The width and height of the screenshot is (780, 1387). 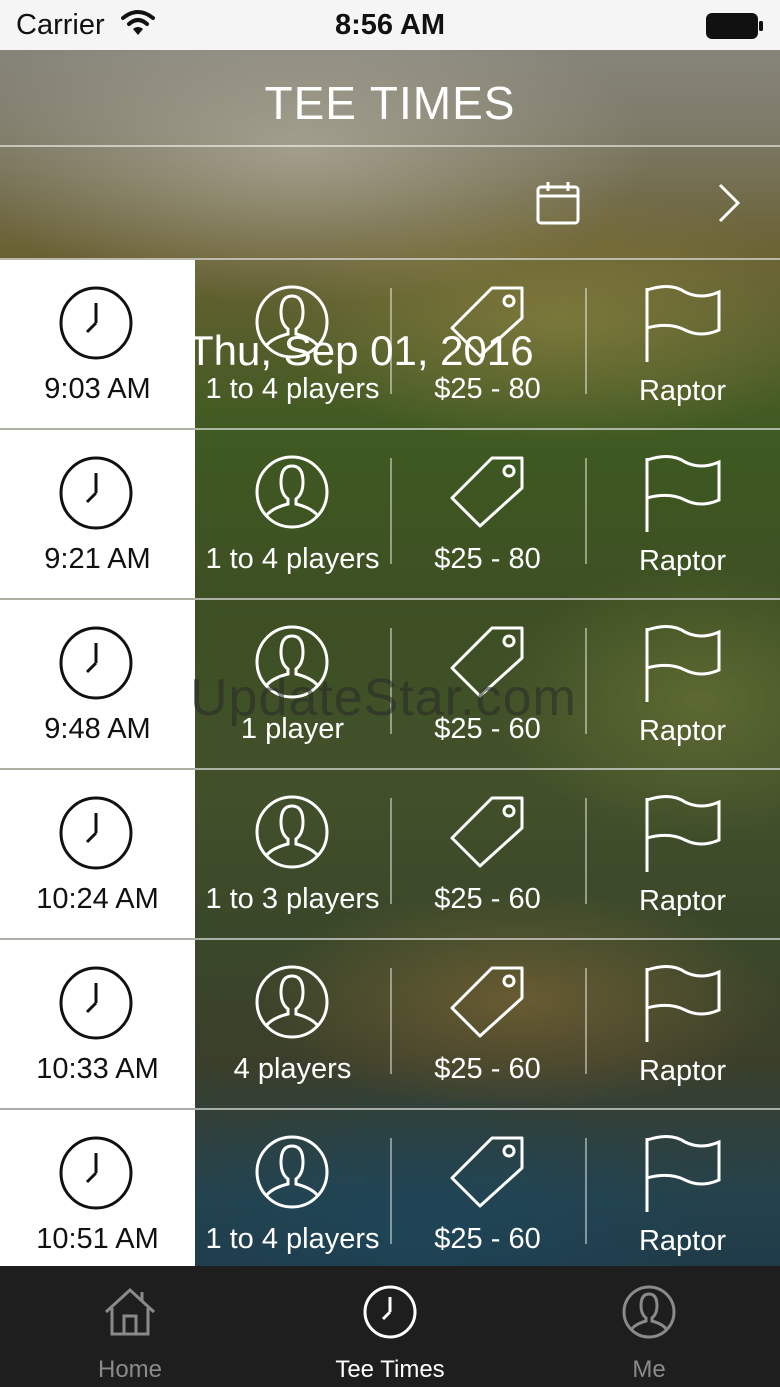 I want to click on tab-home: Home, so click(x=130, y=1326).